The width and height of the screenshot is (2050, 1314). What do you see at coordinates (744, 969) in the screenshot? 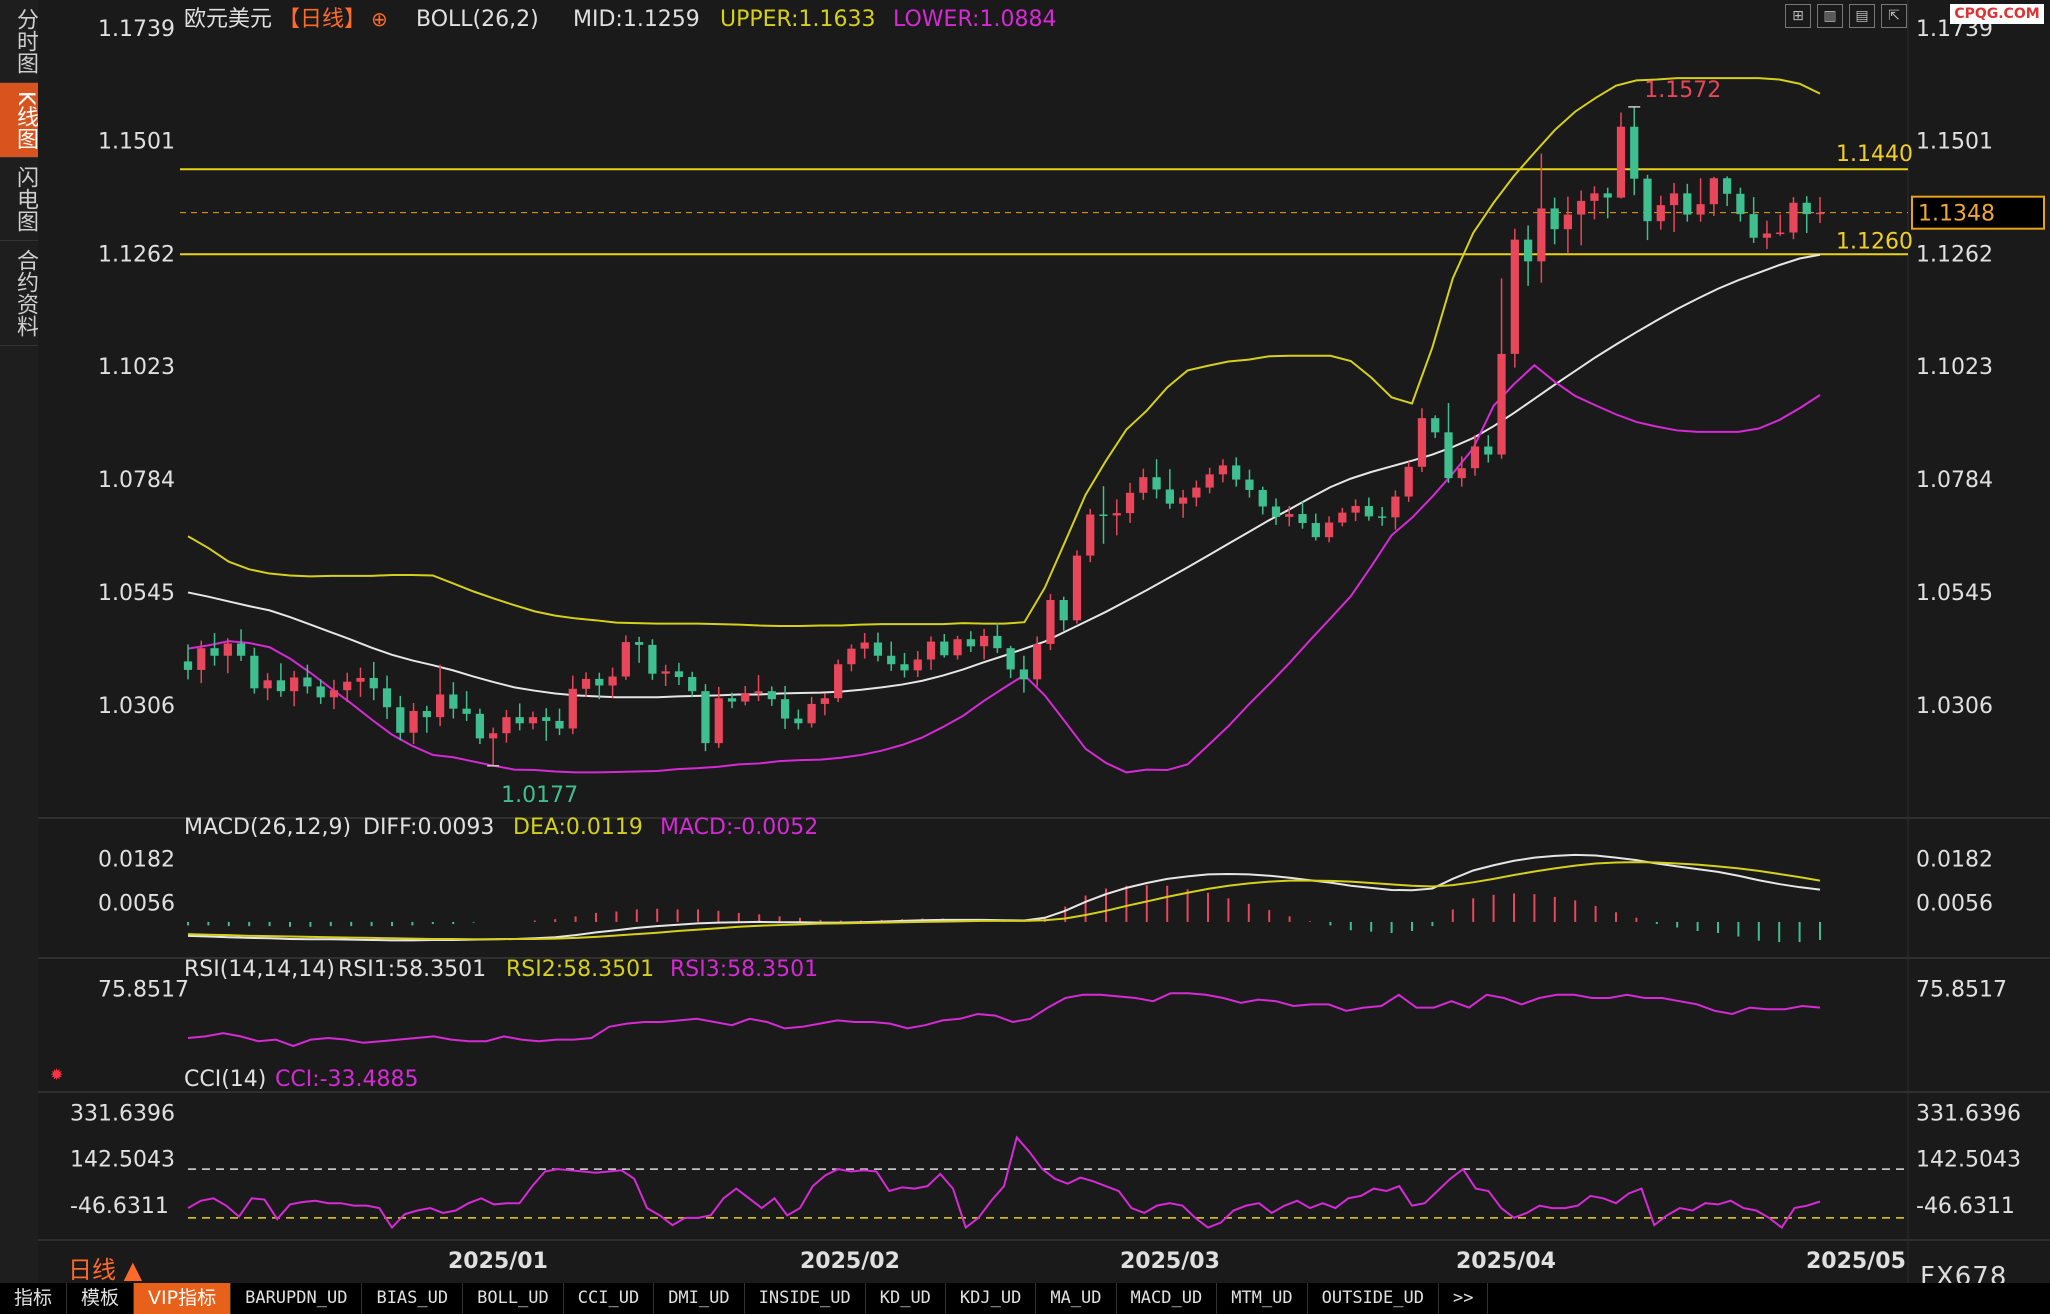
I see `rsi3-value: RSI3:58.3501` at bounding box center [744, 969].